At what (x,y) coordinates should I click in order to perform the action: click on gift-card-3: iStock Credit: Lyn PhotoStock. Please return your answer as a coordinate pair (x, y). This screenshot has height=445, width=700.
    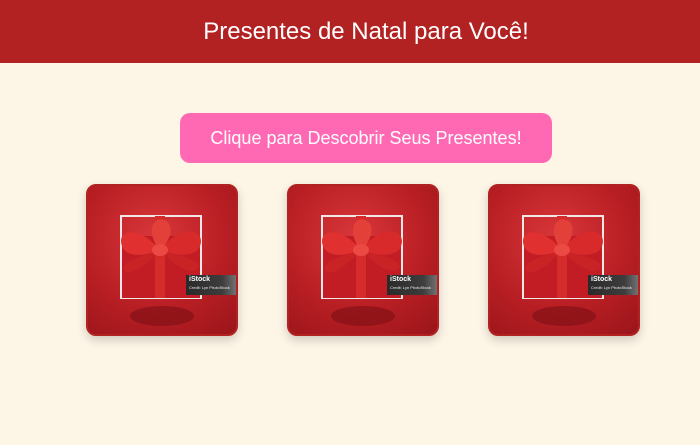
    Looking at the image, I should click on (564, 260).